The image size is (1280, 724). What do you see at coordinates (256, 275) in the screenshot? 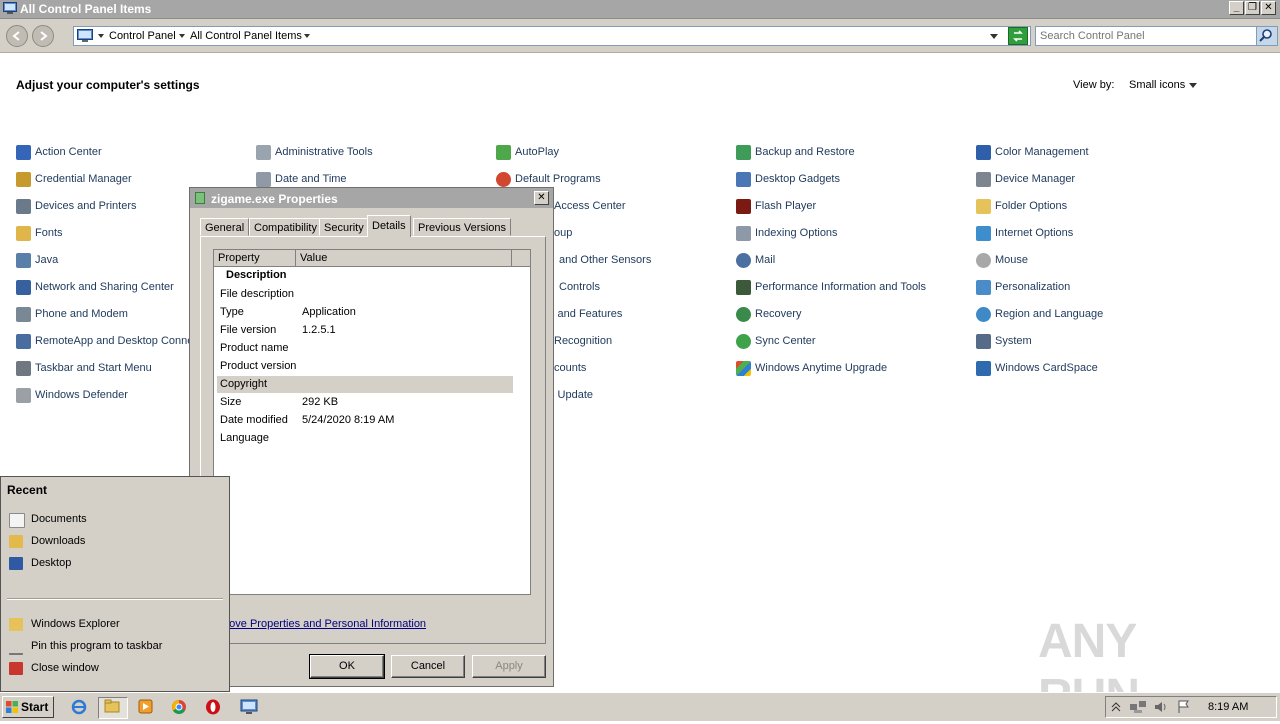
I see `group-description: Description` at bounding box center [256, 275].